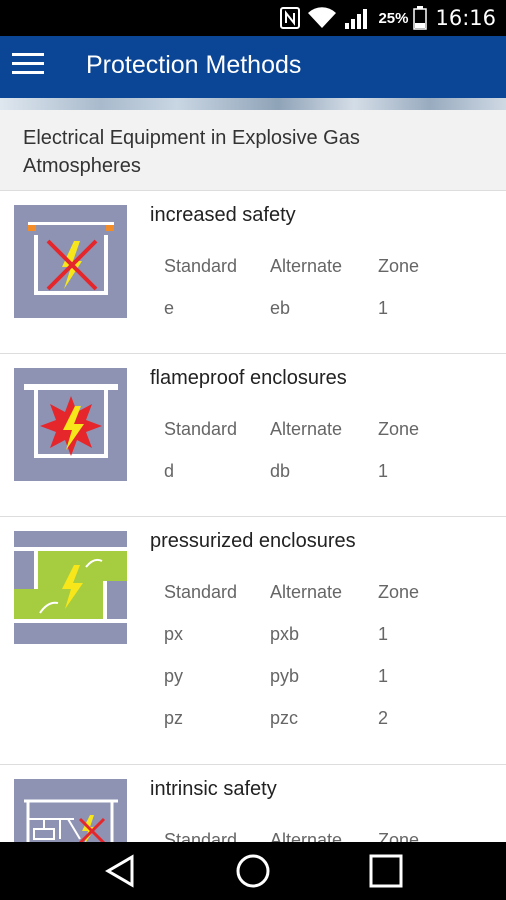 The image size is (506, 900). I want to click on table-row: px pxb 1, so click(301, 634).